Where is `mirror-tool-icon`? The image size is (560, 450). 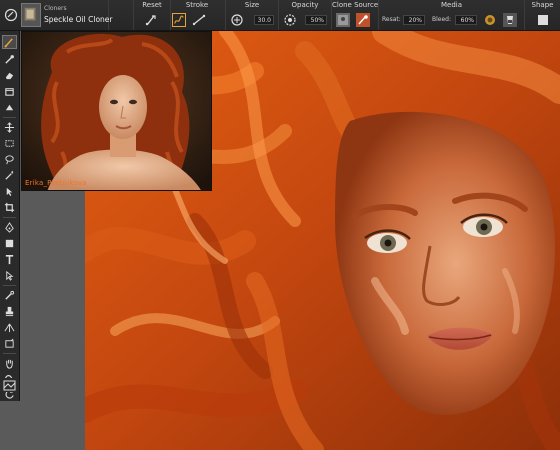
mirror-tool-icon is located at coordinates (9, 343).